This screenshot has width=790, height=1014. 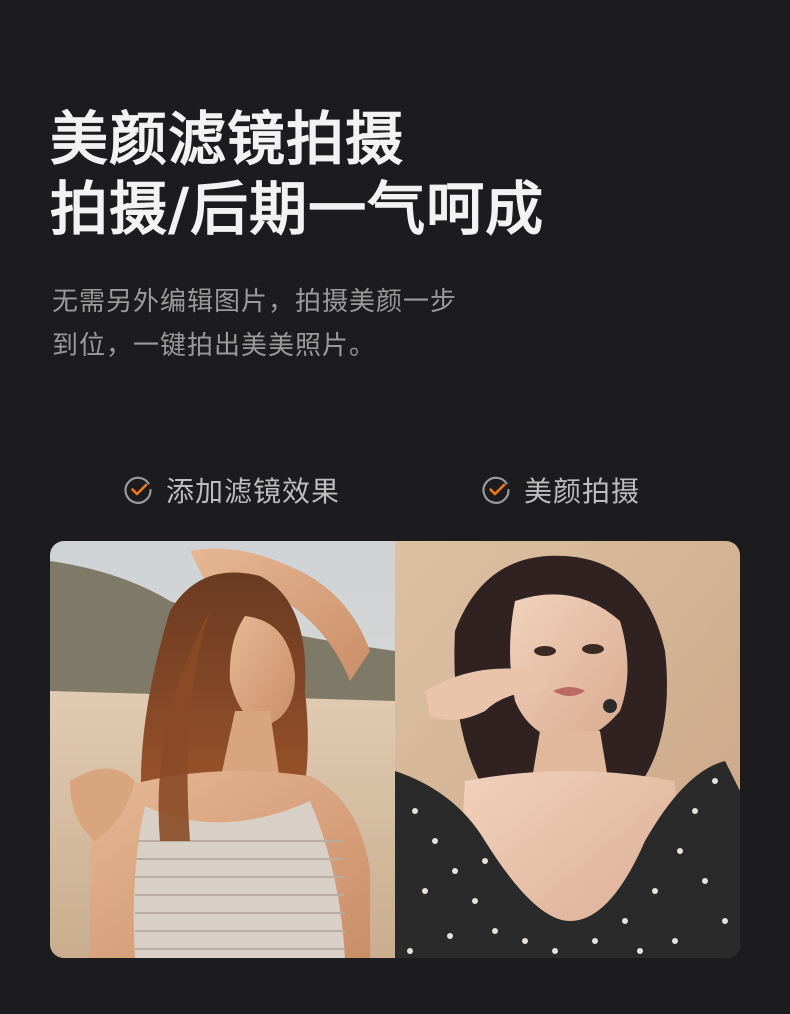 What do you see at coordinates (227, 139) in the screenshot?
I see `headline-line-1: 美颜滤镜拍摄` at bounding box center [227, 139].